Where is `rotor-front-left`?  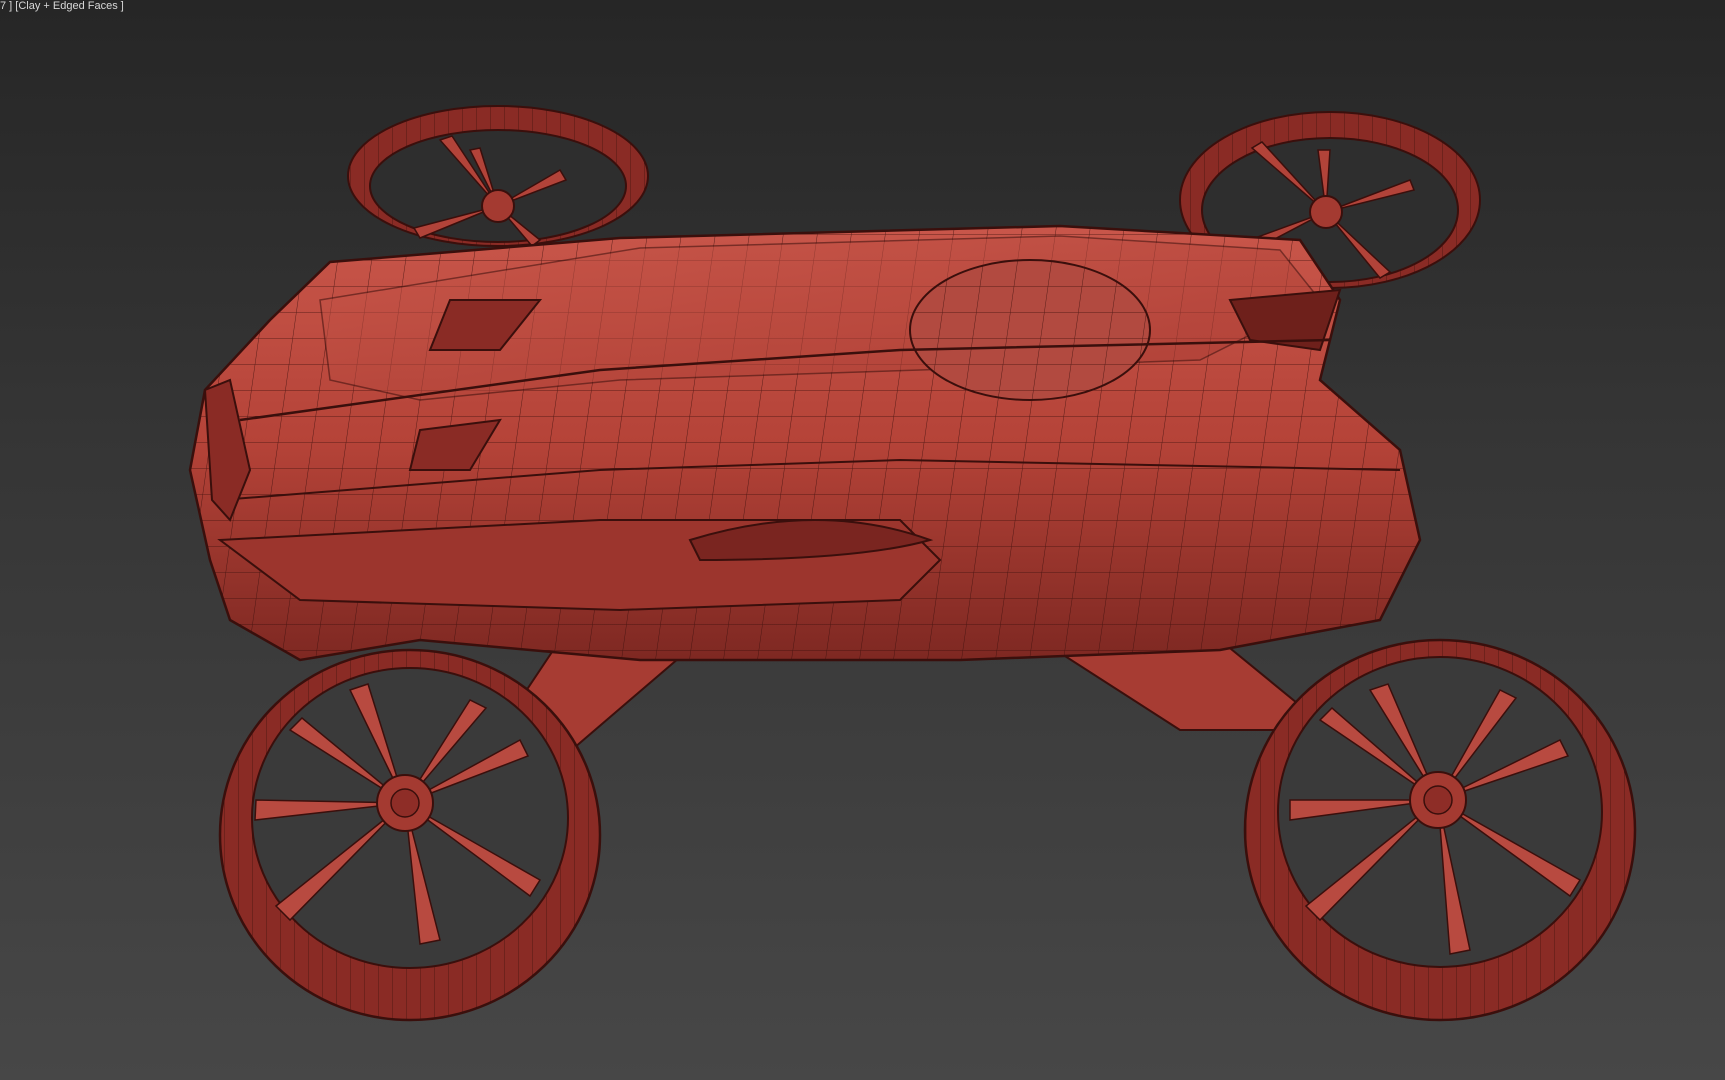 rotor-front-left is located at coordinates (410, 835).